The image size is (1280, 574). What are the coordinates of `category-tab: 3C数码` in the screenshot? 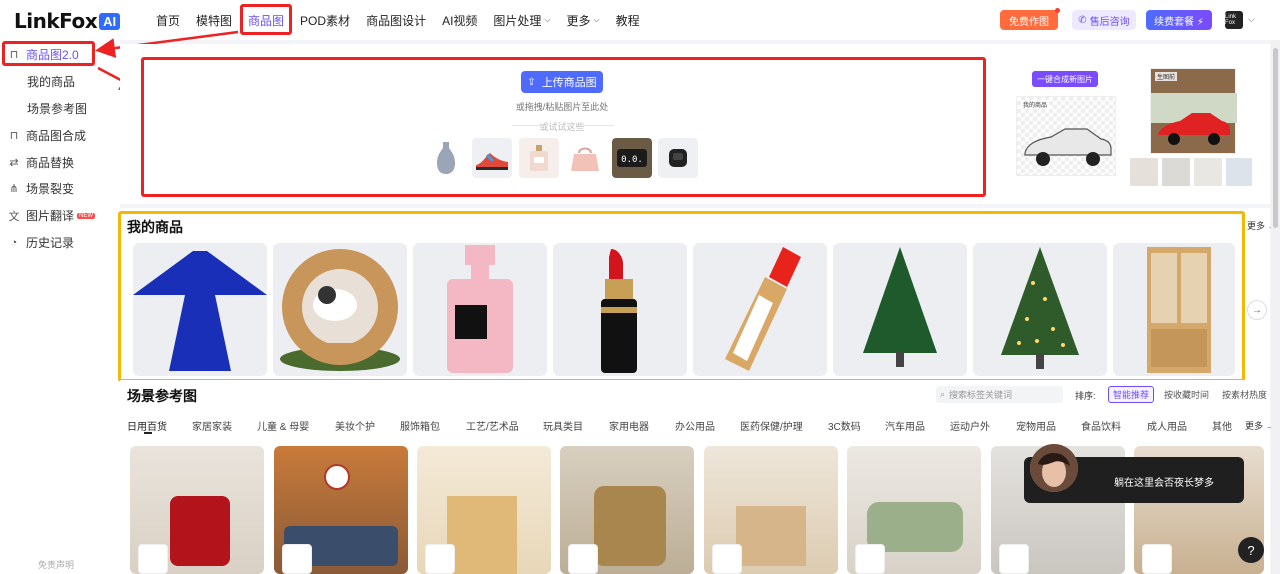 It's located at (844, 425).